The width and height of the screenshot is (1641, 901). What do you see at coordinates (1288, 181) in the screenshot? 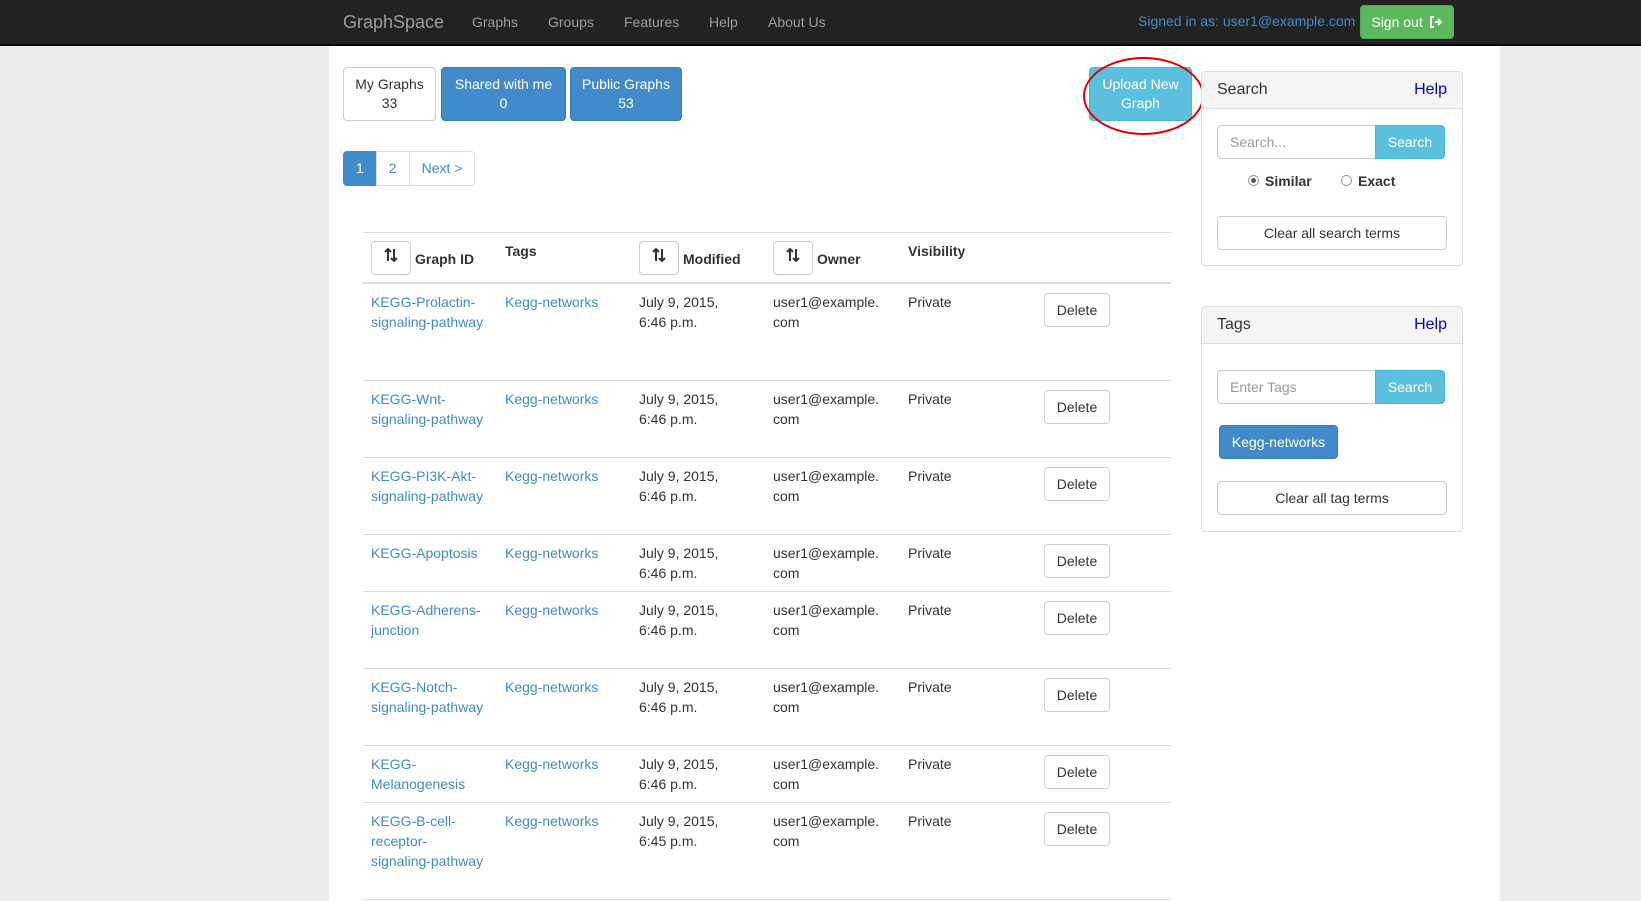
I see `radio-similar-label: Similar` at bounding box center [1288, 181].